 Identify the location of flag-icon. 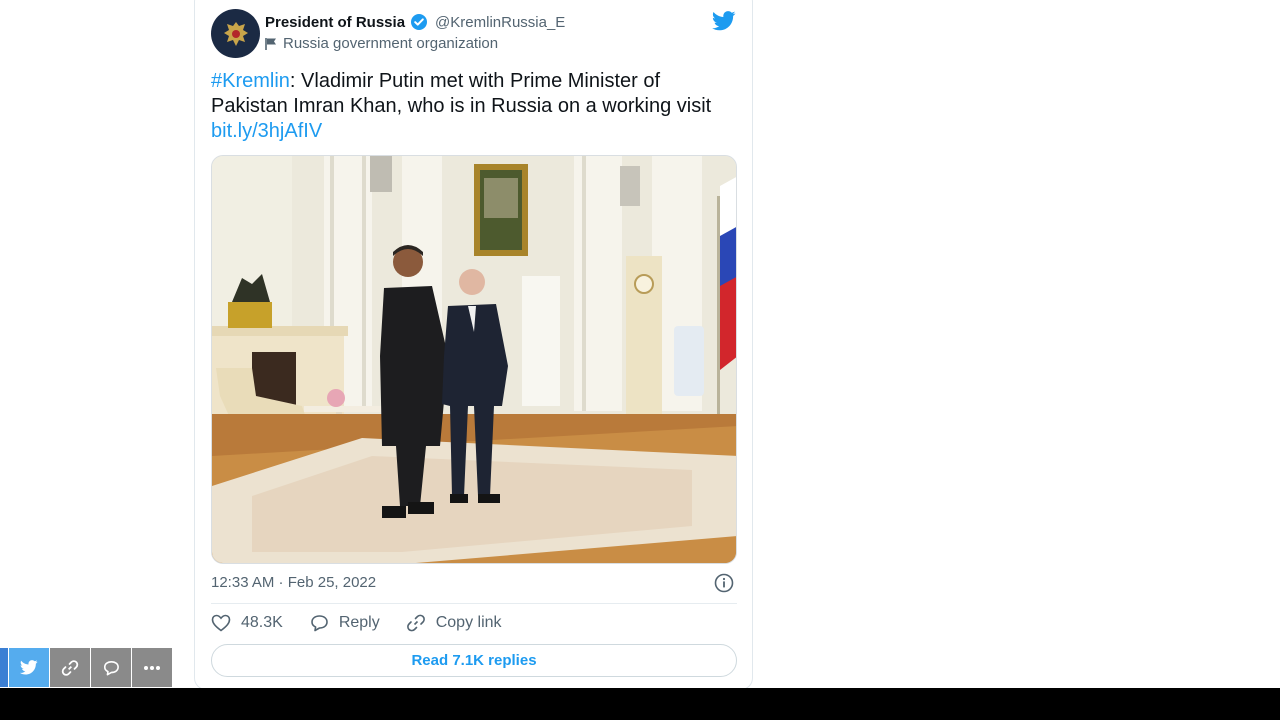
(270, 43).